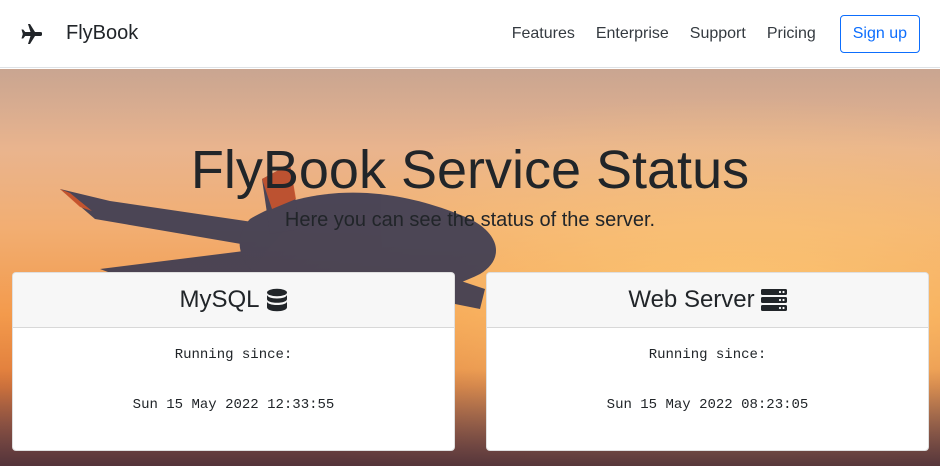  What do you see at coordinates (102, 33) in the screenshot?
I see `brand-name: FlyBook` at bounding box center [102, 33].